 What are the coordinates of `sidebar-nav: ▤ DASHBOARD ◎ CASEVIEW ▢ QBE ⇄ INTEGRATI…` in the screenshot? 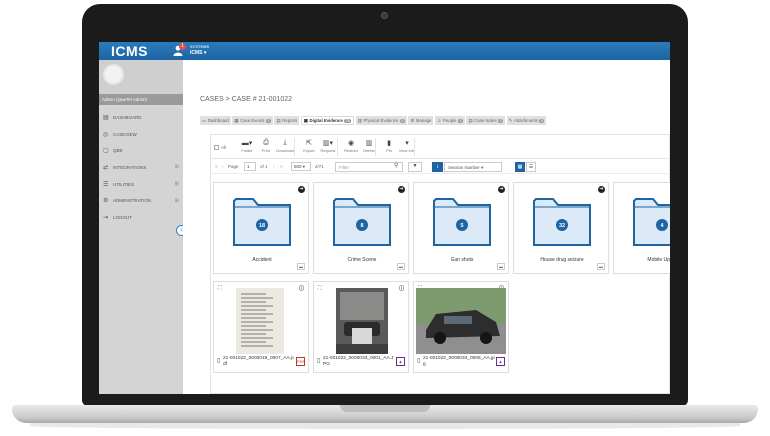 It's located at (141, 167).